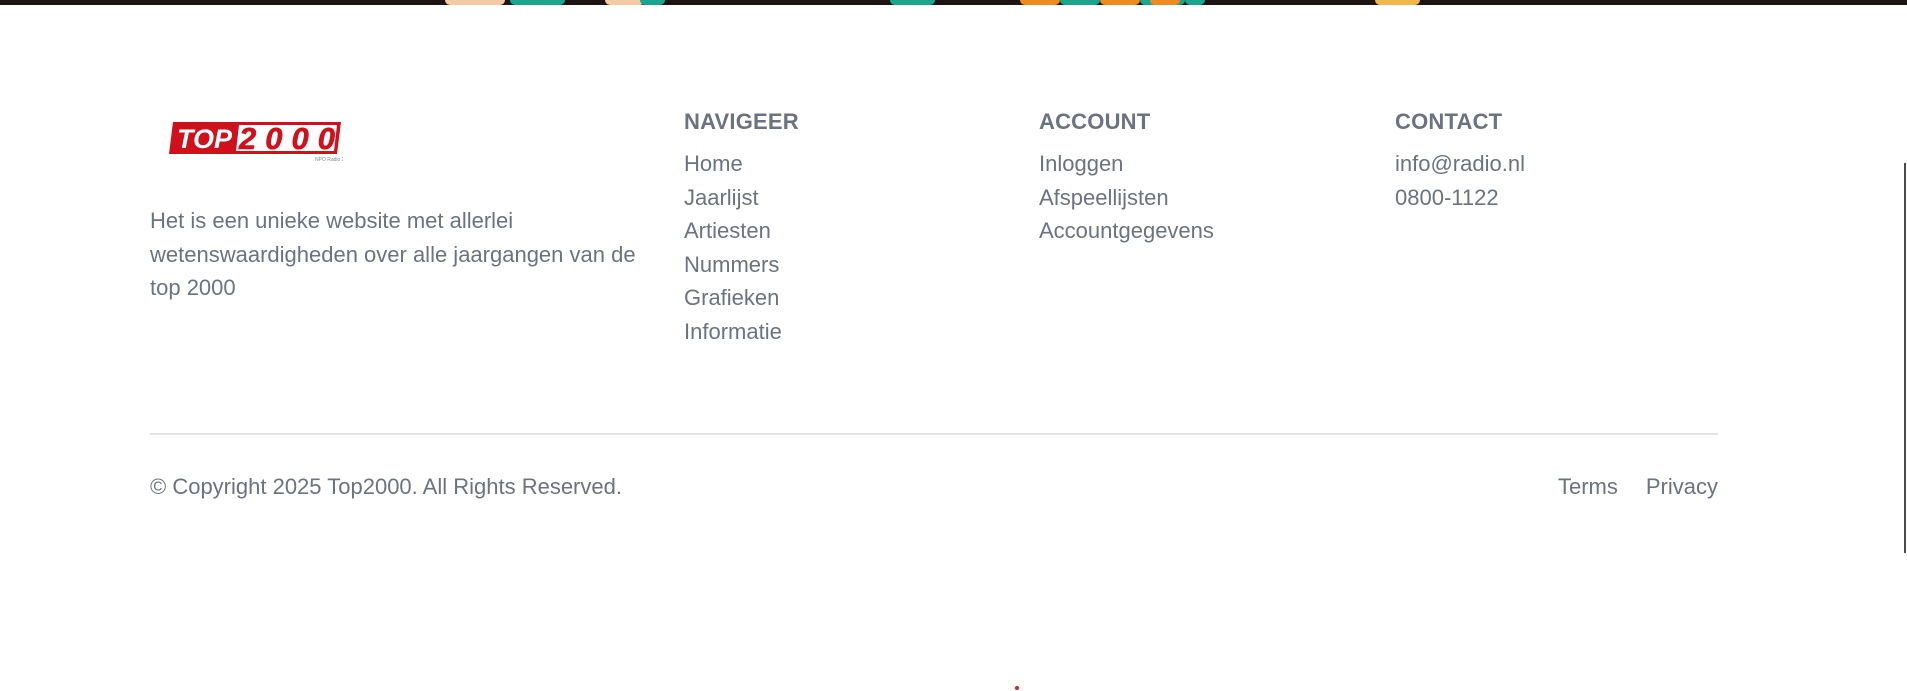 The height and width of the screenshot is (691, 1907). I want to click on svg-text: NPO Radio 2, so click(329, 159).